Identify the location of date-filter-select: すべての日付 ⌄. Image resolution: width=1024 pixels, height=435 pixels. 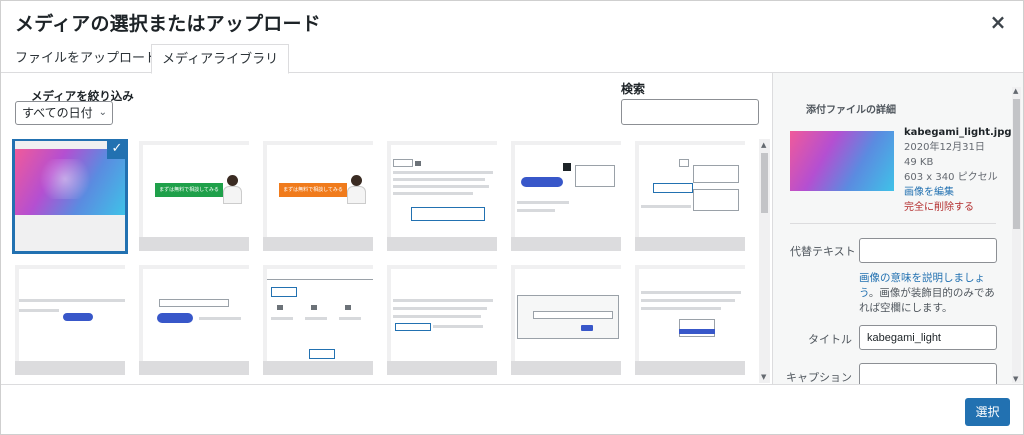
(64, 113).